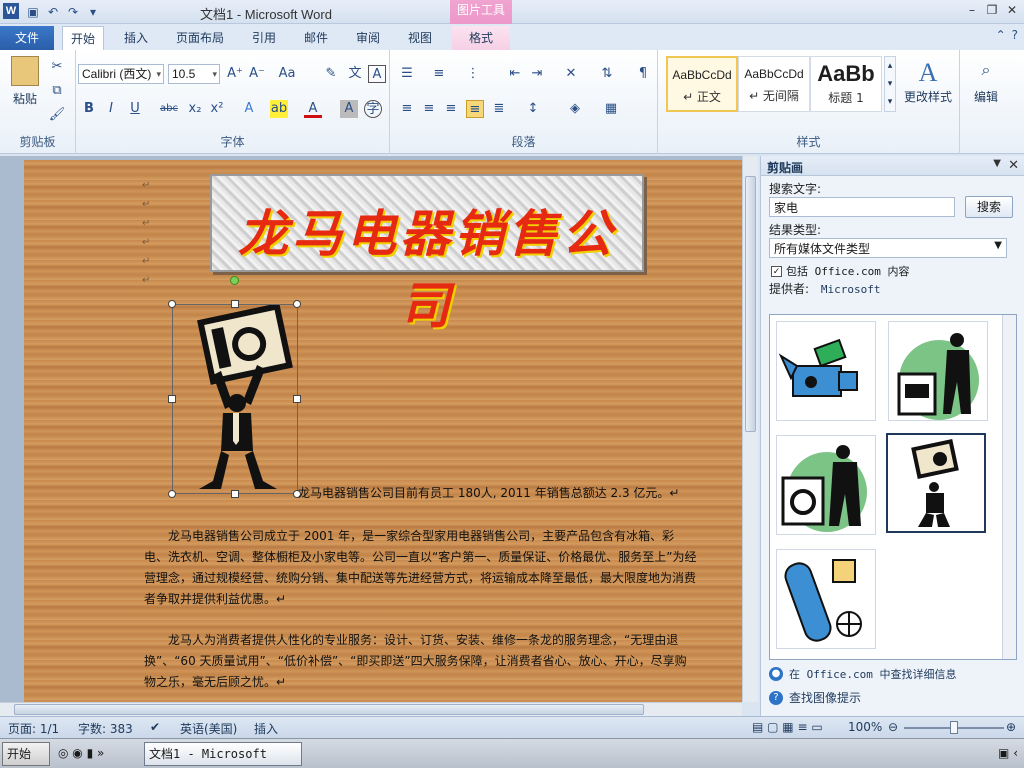  What do you see at coordinates (997, 163) in the screenshot?
I see `pane-options-icon: ▼` at bounding box center [997, 163].